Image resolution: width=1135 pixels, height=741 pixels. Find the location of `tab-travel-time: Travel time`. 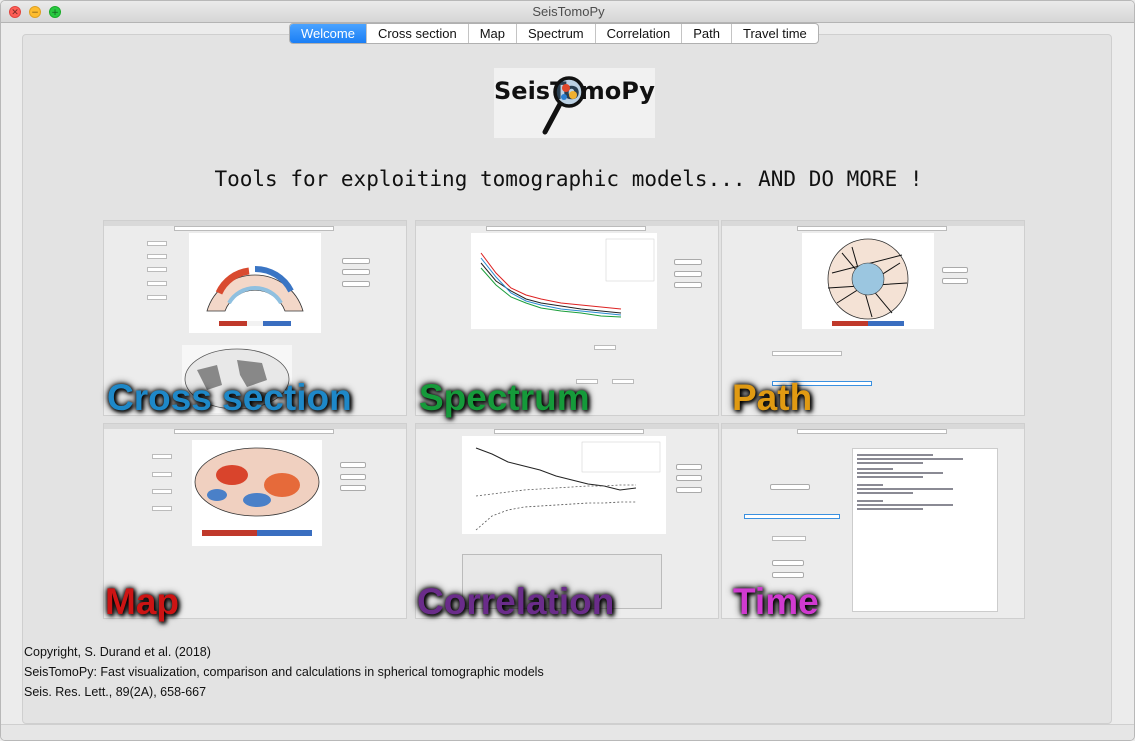

tab-travel-time: Travel time is located at coordinates (775, 33).